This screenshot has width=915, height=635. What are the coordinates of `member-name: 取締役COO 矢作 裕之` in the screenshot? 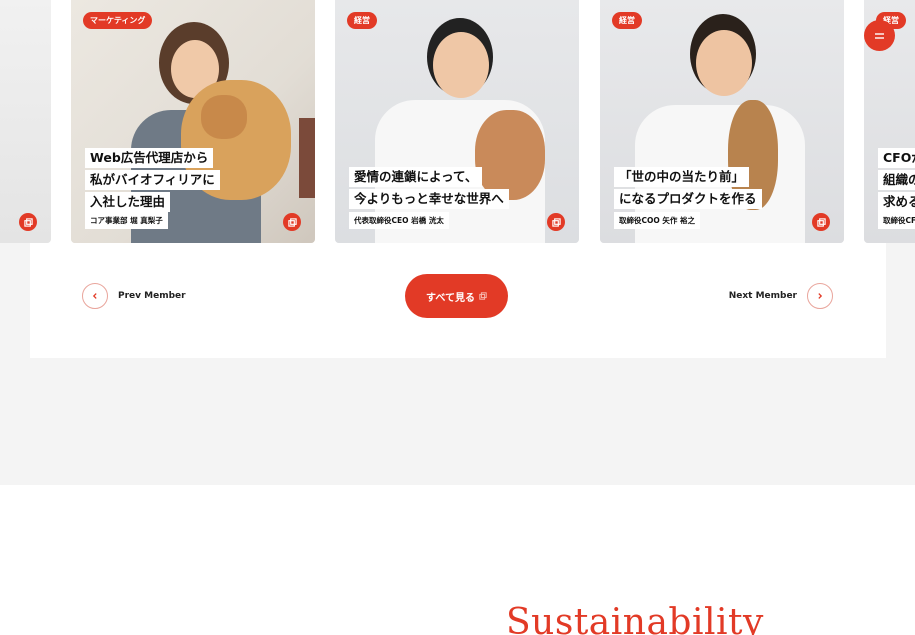 It's located at (657, 220).